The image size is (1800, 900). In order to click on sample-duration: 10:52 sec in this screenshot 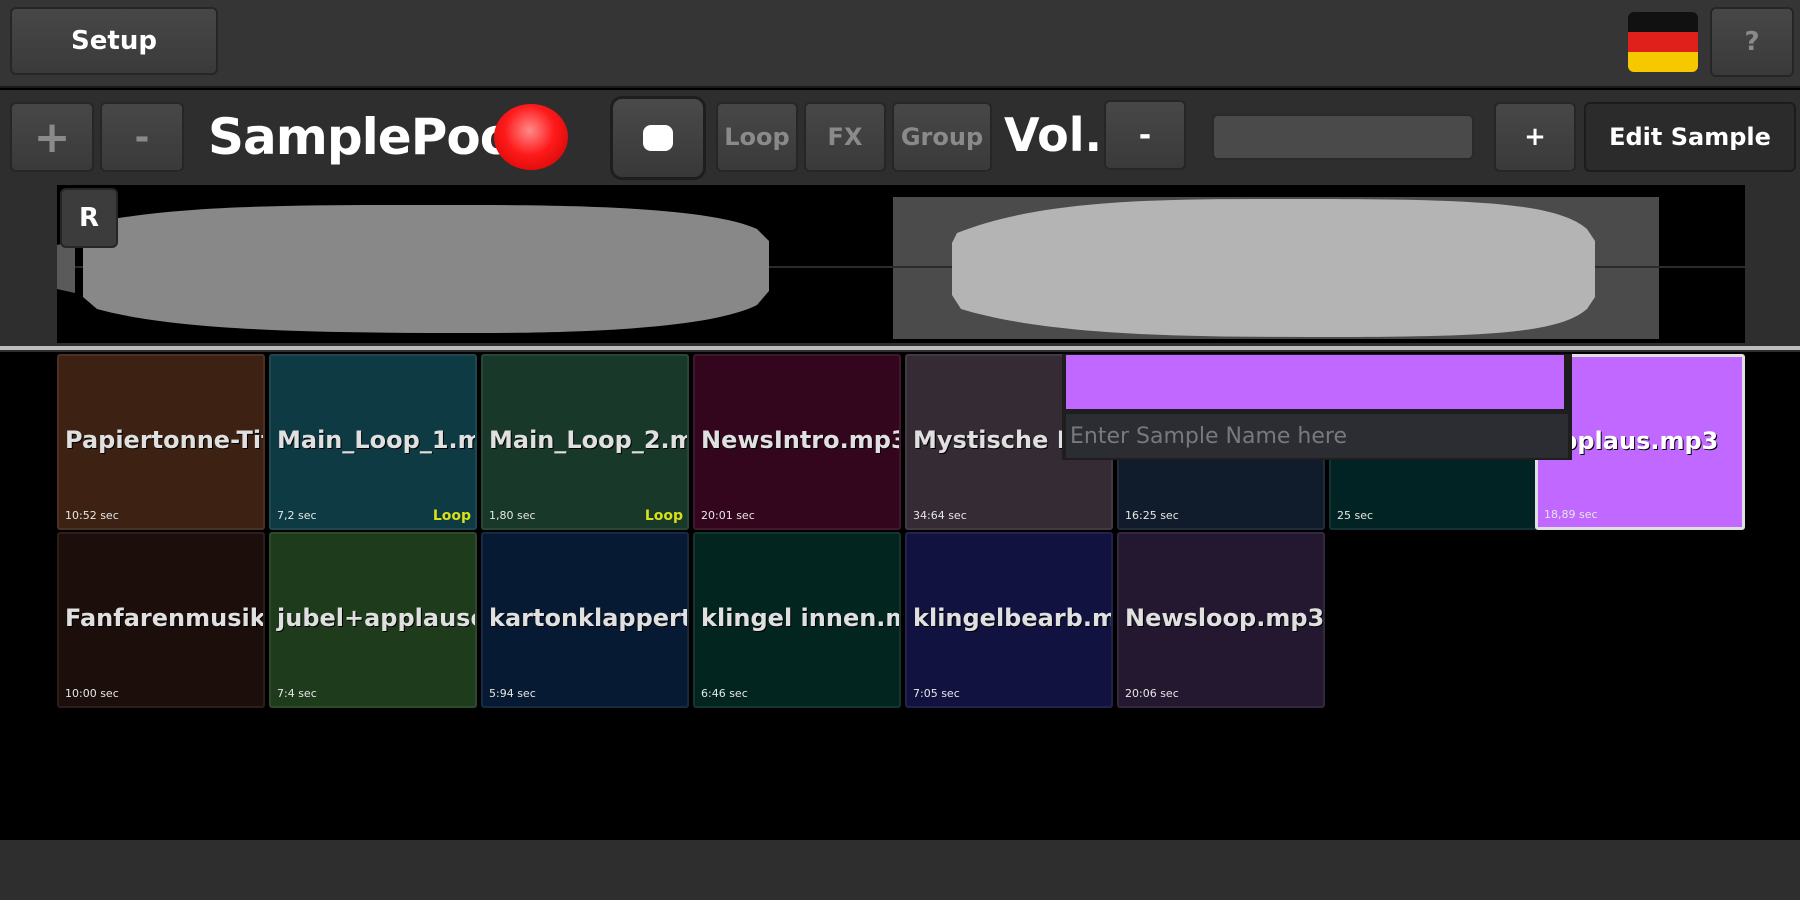, I will do `click(92, 515)`.